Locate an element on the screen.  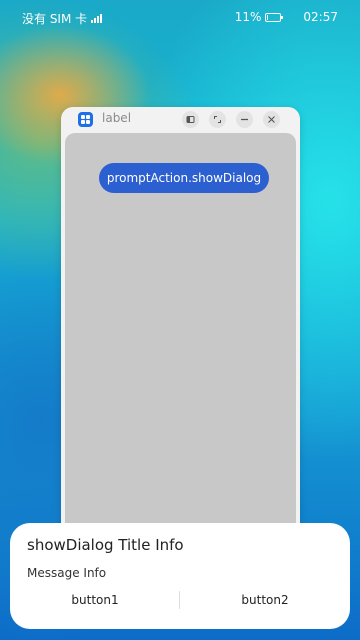
close-icon is located at coordinates (271, 119).